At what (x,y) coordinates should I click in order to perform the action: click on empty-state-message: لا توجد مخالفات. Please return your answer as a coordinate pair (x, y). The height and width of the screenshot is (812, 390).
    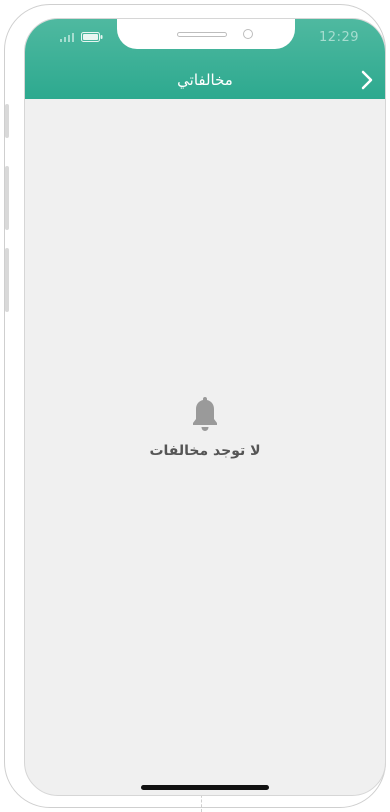
    Looking at the image, I should click on (205, 451).